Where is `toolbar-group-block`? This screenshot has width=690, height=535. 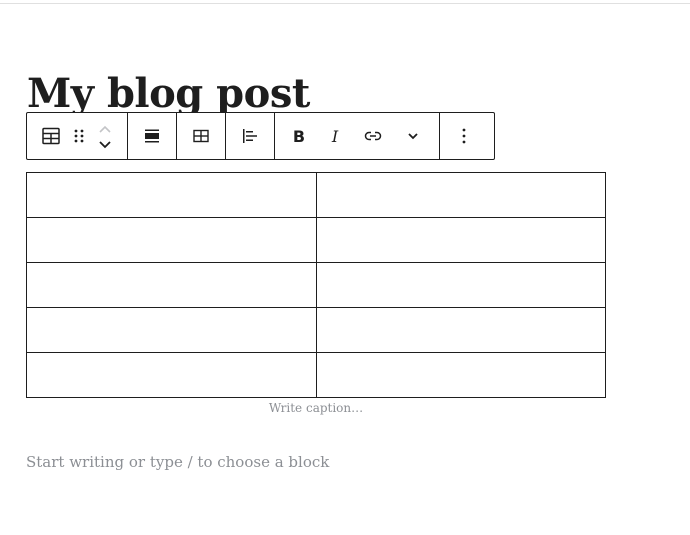 toolbar-group-block is located at coordinates (77, 136).